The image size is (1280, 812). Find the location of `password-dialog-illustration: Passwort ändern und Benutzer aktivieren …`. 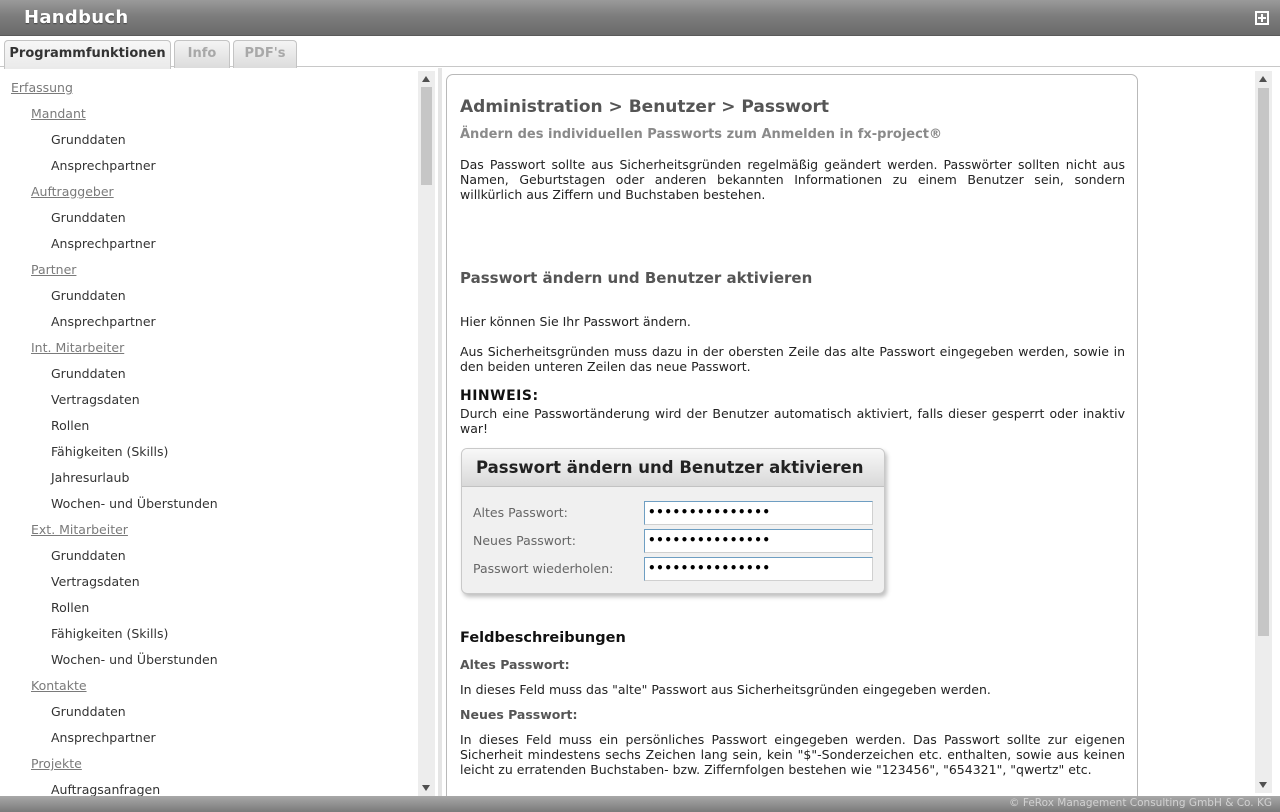

password-dialog-illustration: Passwort ändern und Benutzer aktivieren … is located at coordinates (673, 521).